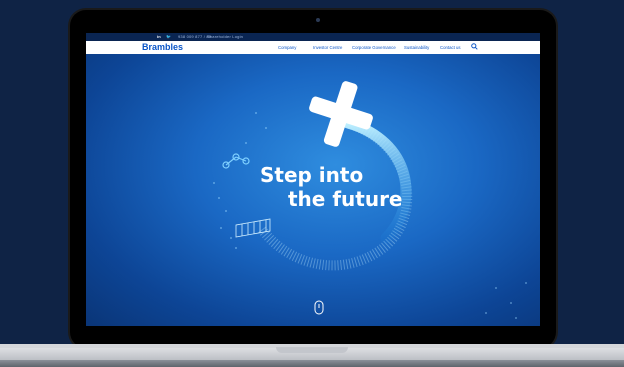  I want to click on nav-corporate-governance: Corporate Governance, so click(374, 47).